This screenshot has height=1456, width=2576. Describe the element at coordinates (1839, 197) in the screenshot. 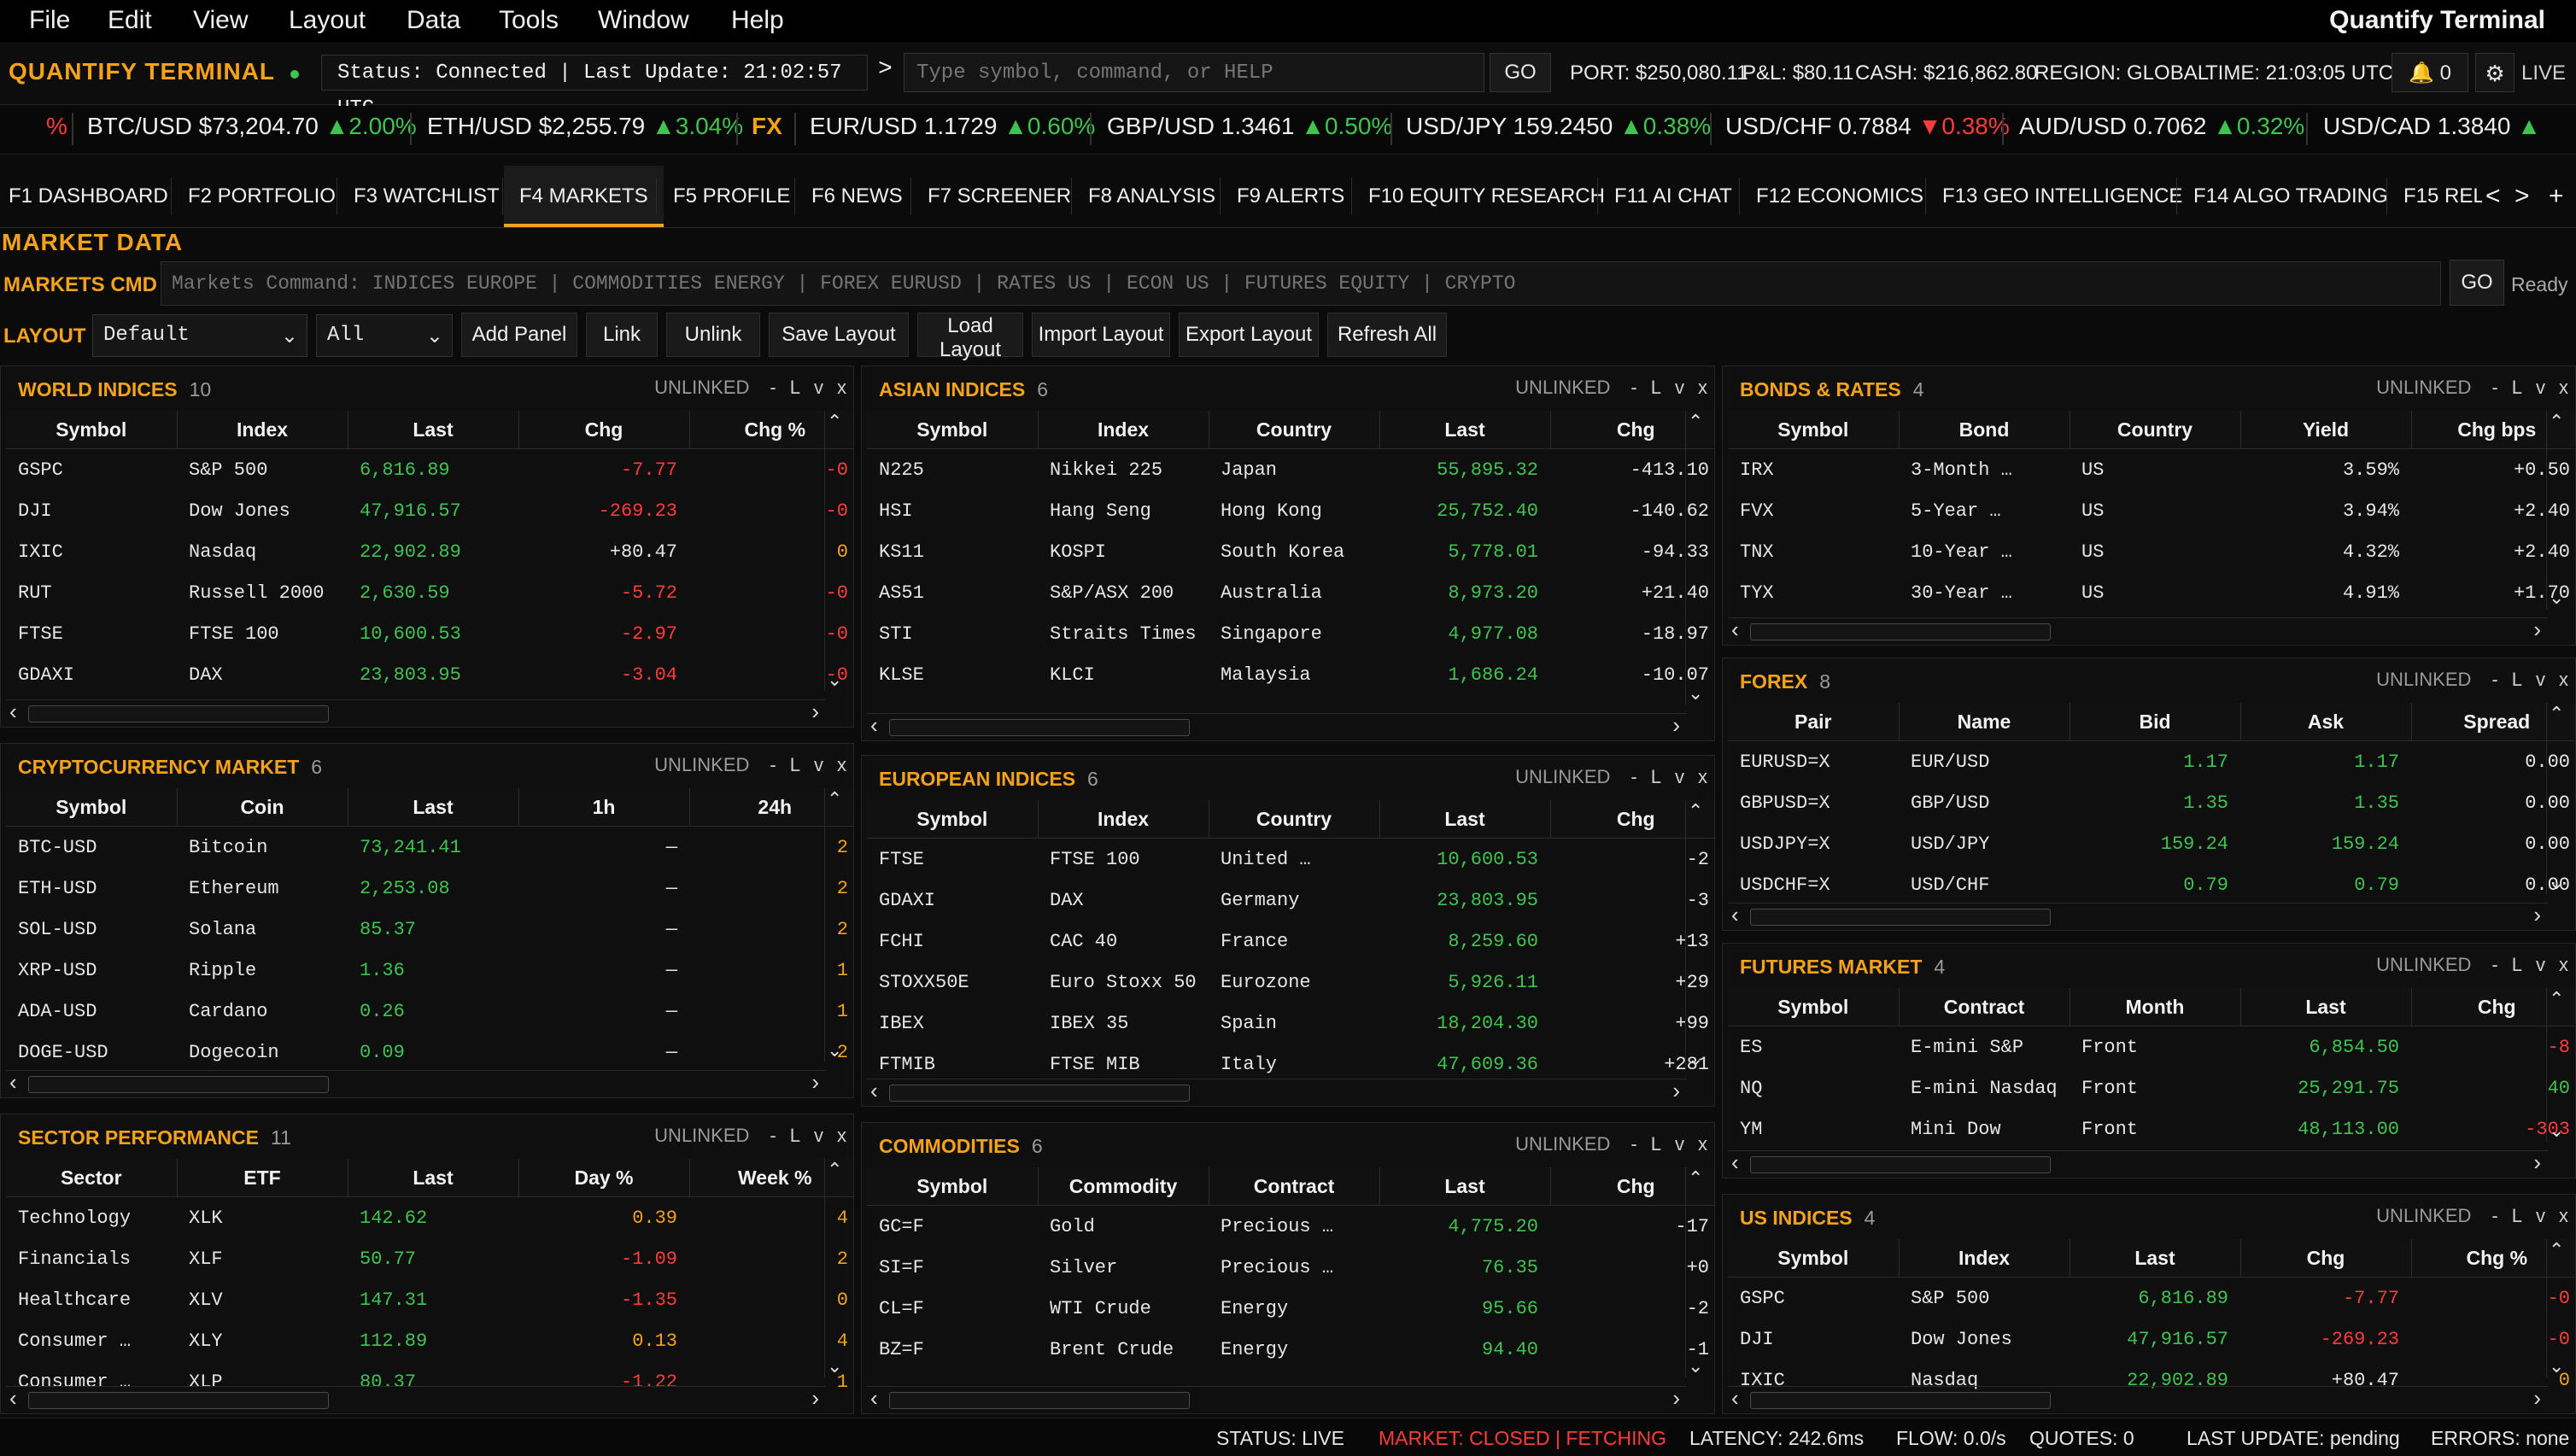

I see `tab-economics: F12 ECONOMICS` at that location.